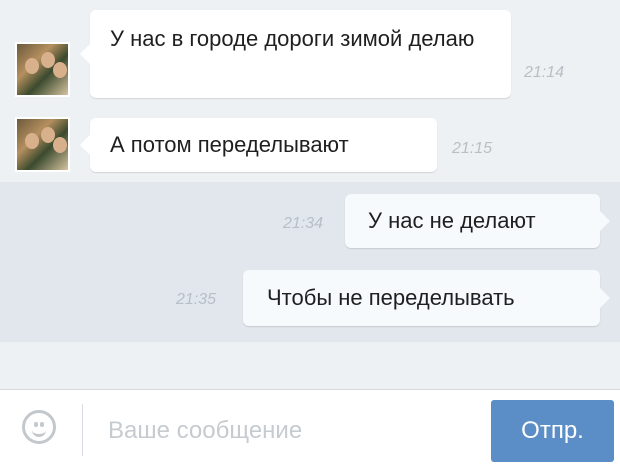  What do you see at coordinates (391, 297) in the screenshot?
I see `message-text: Чтобы не переделывать` at bounding box center [391, 297].